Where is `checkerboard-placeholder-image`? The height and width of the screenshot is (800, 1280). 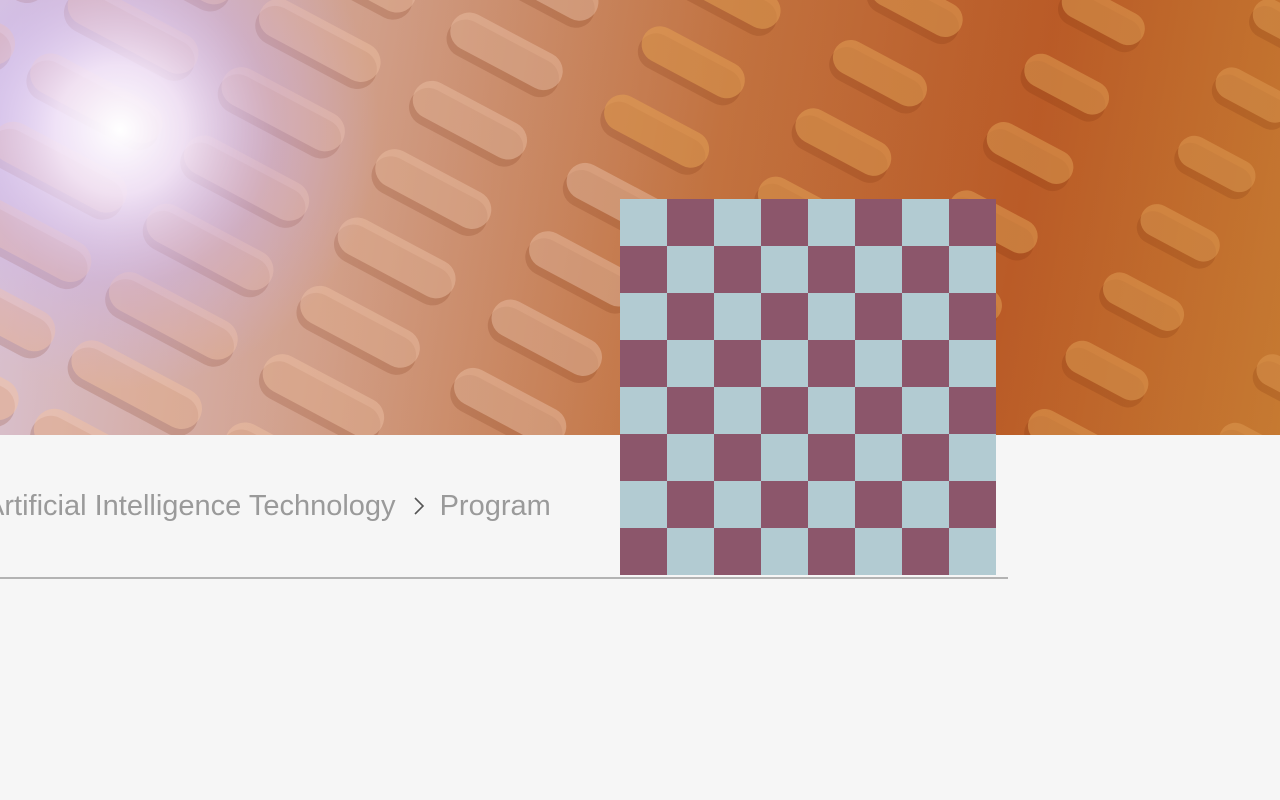
checkerboard-placeholder-image is located at coordinates (808, 387).